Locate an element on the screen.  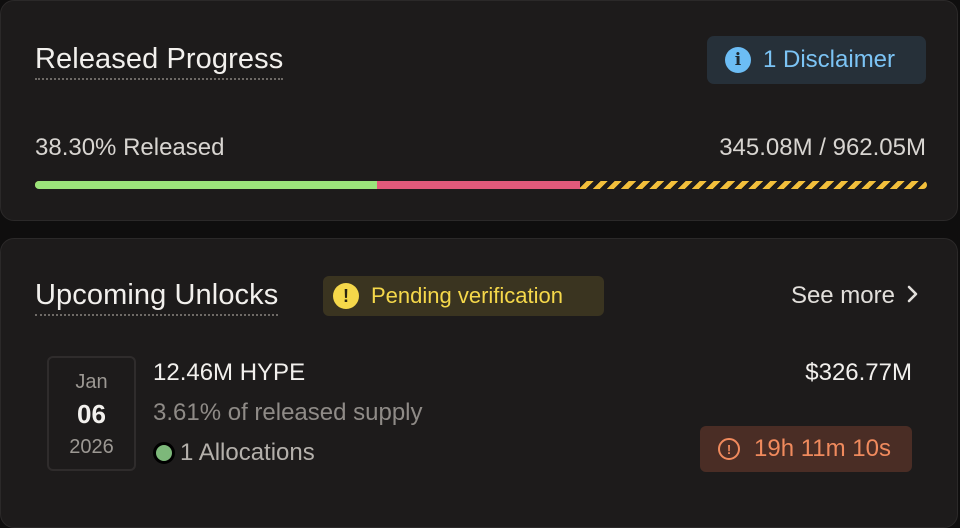
chevron-right-icon is located at coordinates (913, 296).